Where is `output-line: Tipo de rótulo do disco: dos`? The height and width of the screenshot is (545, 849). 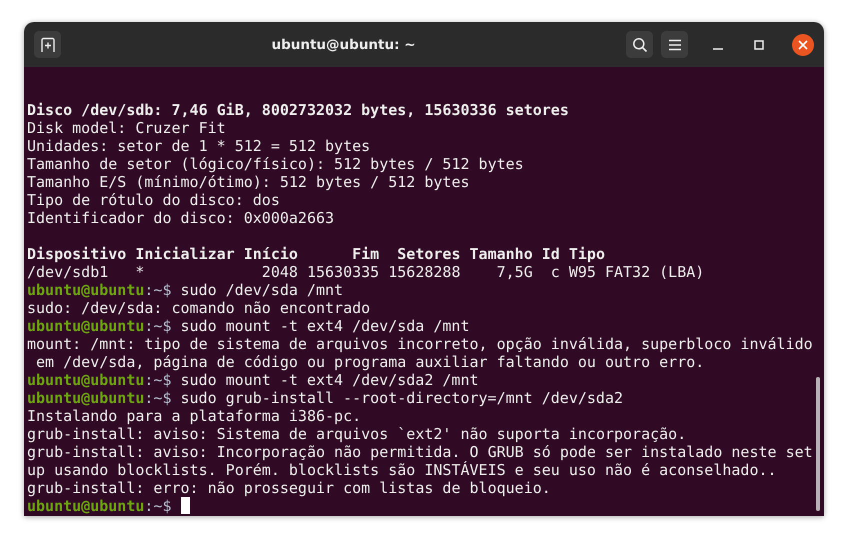
output-line: Tipo de rótulo do disco: dos is located at coordinates (153, 200).